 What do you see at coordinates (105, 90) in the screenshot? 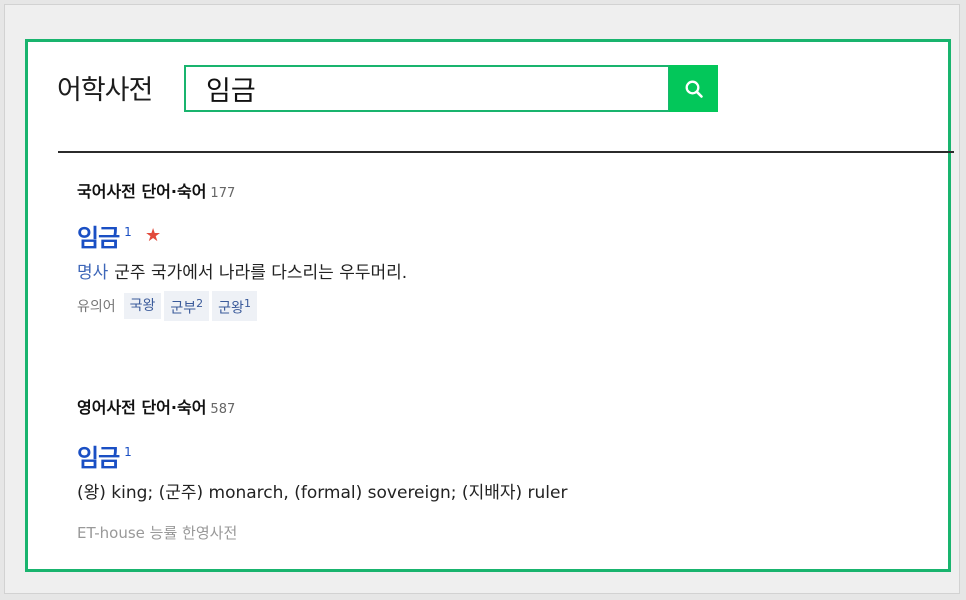
I see `dictionary-title: 어학사전` at bounding box center [105, 90].